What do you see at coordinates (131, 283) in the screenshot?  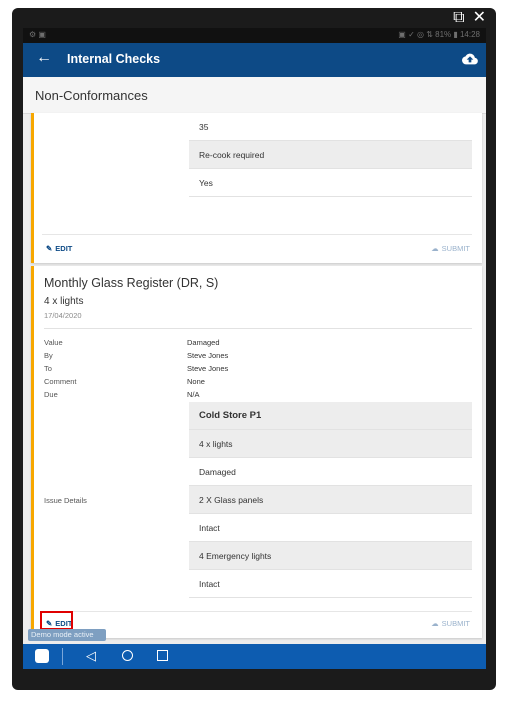 I see `card-title: Monthly Glass Register (DR, S)` at bounding box center [131, 283].